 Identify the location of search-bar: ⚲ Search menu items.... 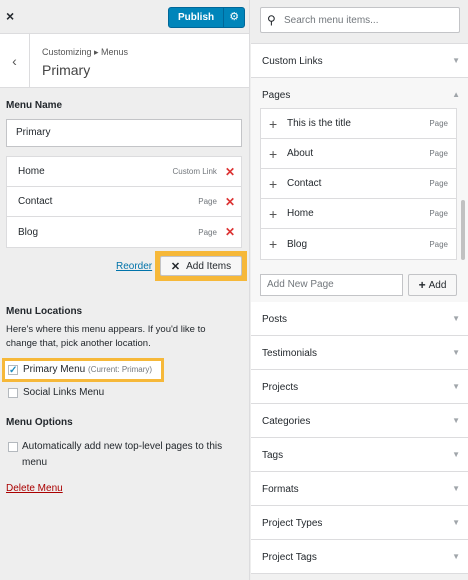
(359, 22).